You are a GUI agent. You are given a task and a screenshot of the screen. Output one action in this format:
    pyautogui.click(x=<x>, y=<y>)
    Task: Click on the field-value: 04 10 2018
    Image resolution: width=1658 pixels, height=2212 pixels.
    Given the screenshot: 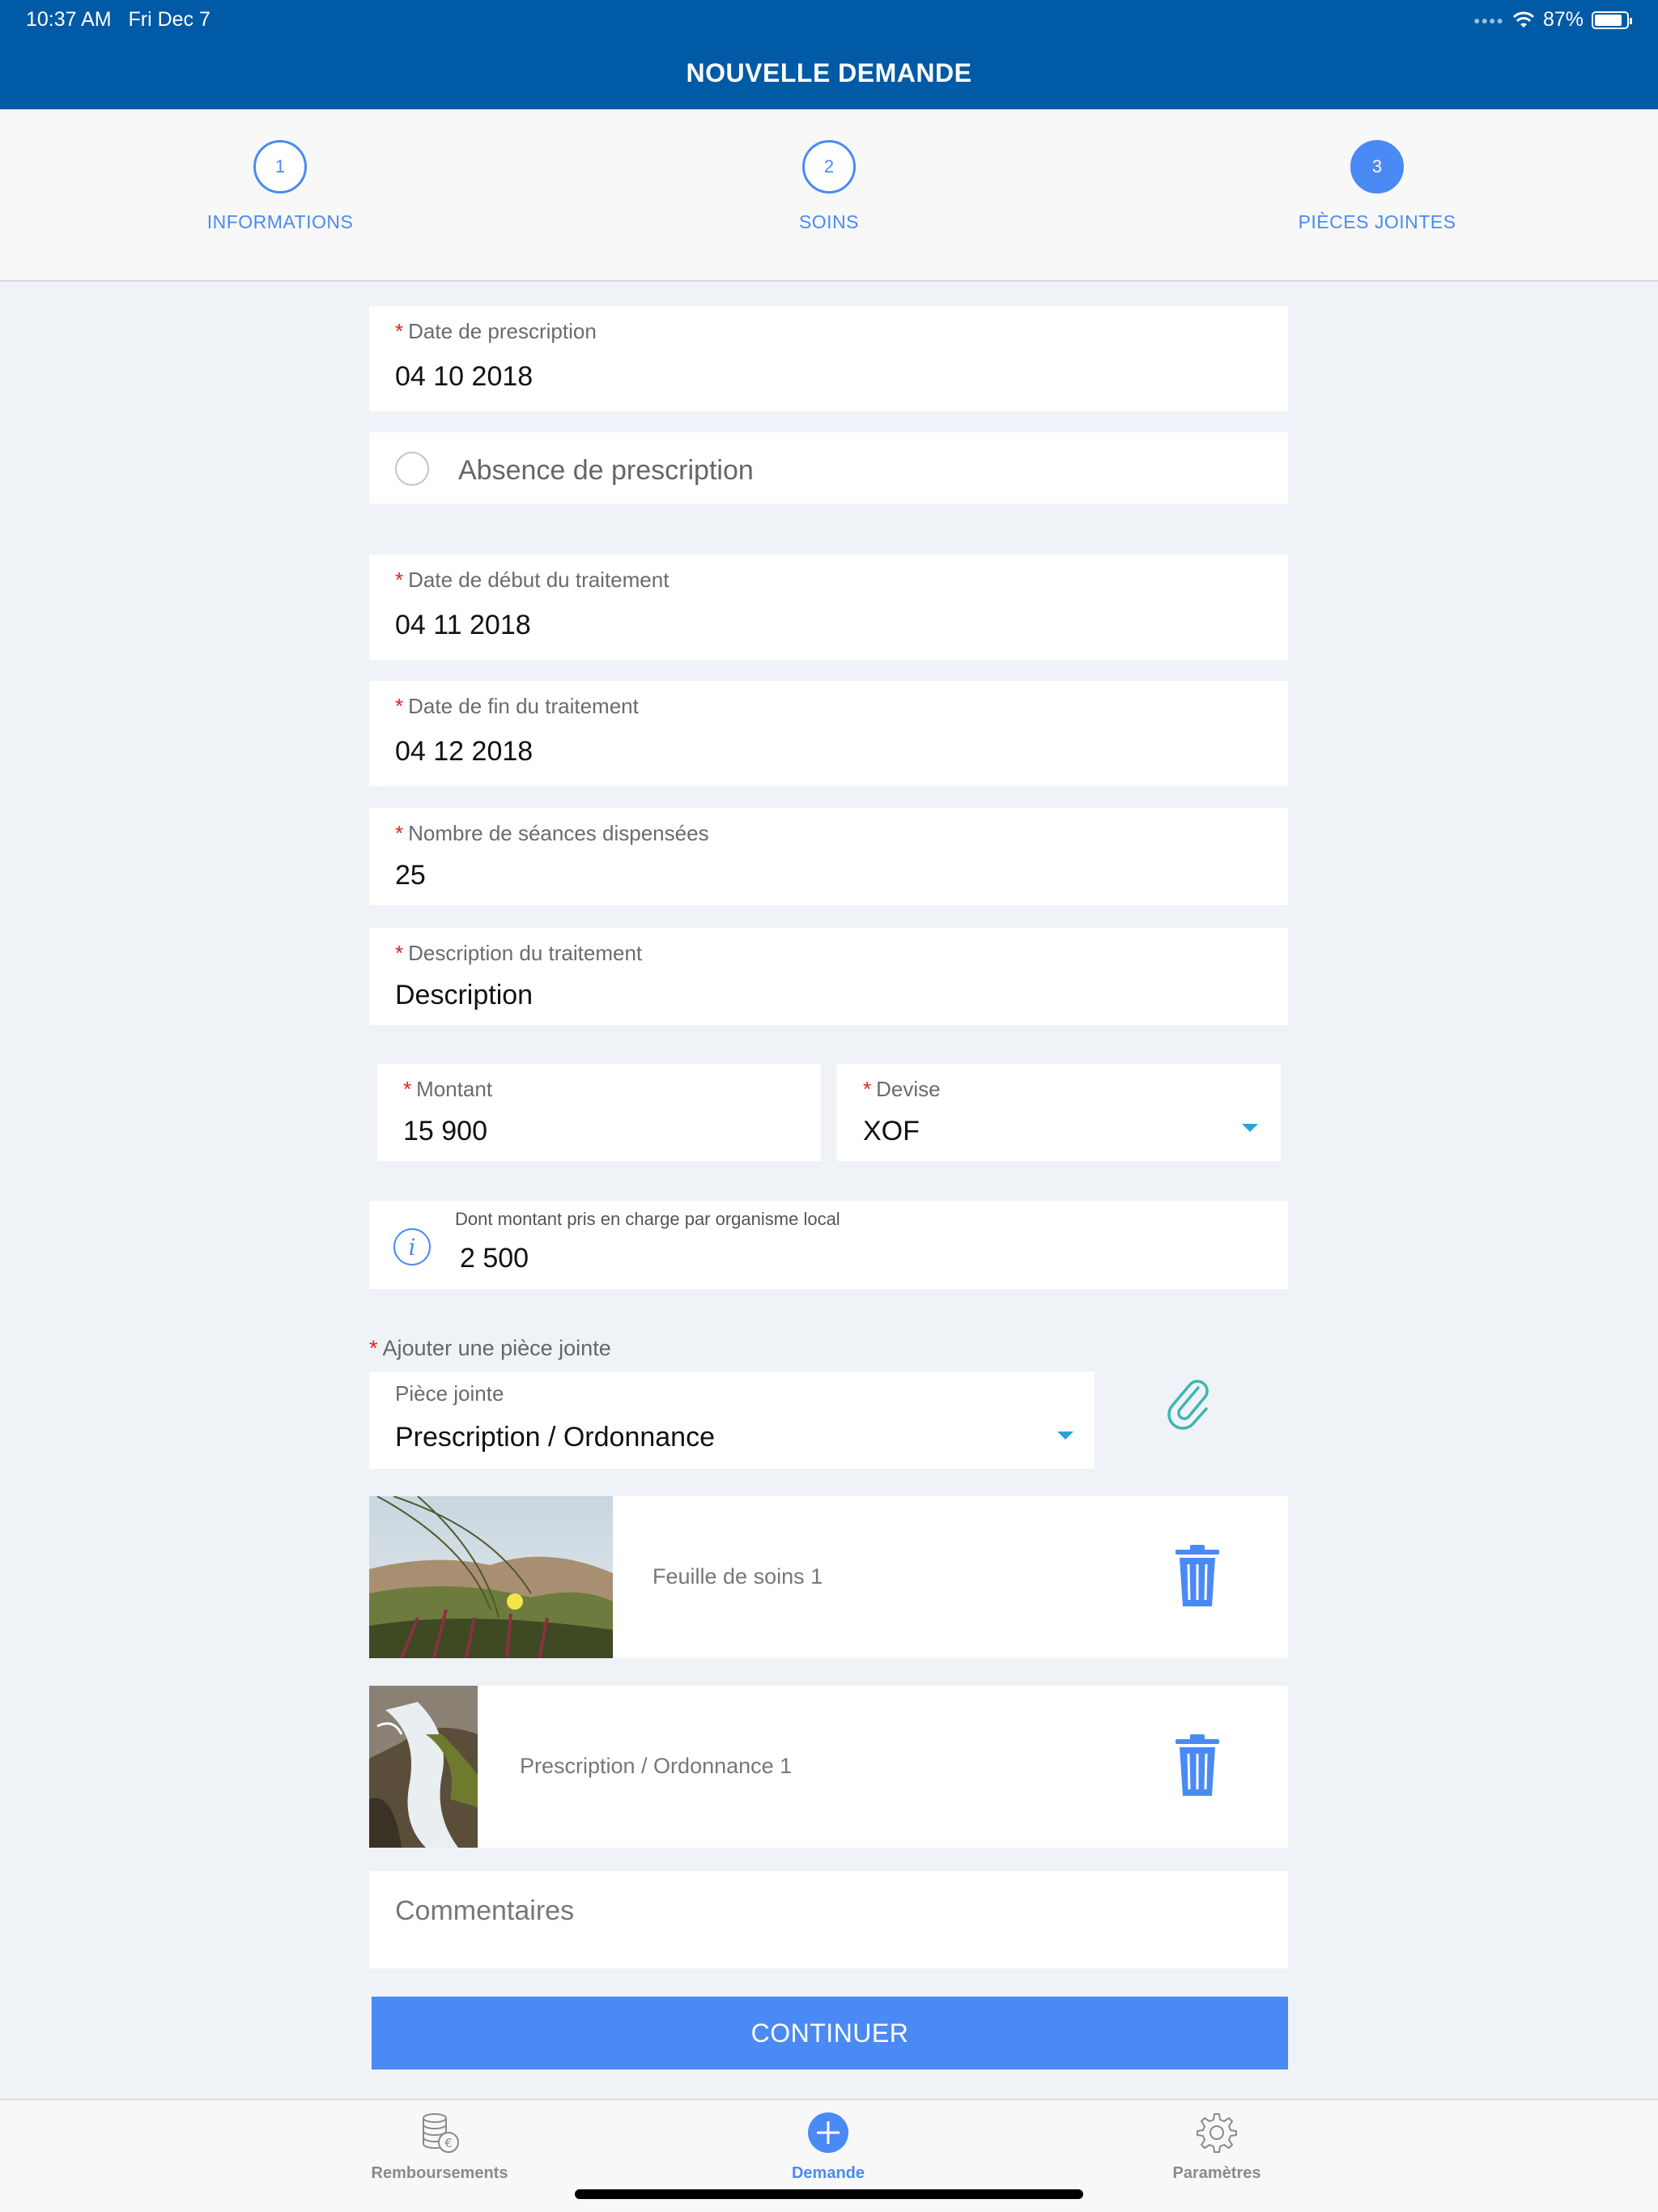 What is the action you would take?
    pyautogui.click(x=464, y=377)
    